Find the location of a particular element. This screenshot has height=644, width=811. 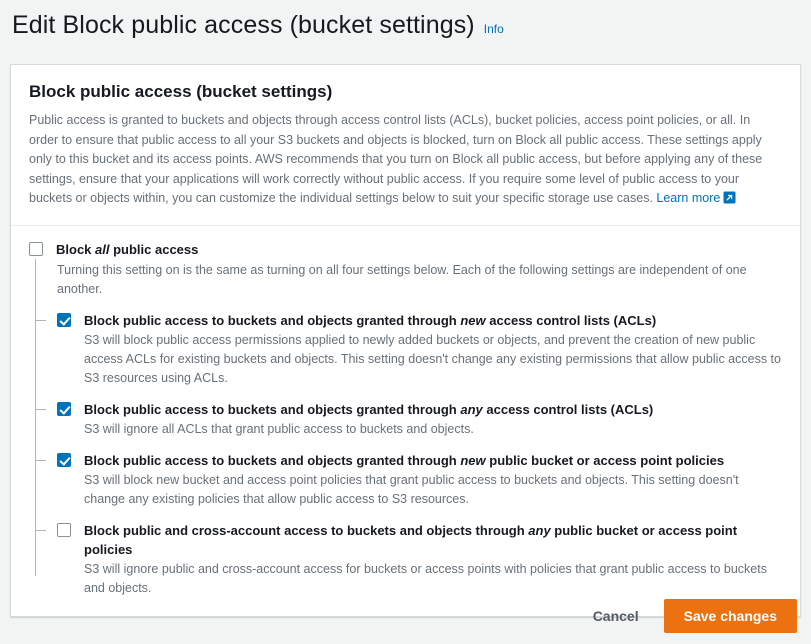

checkbox-wrap-block-all is located at coordinates (42, 248).